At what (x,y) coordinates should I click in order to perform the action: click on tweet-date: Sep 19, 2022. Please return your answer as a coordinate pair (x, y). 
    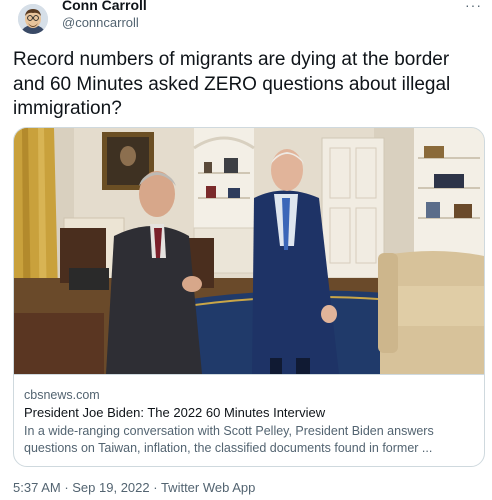
    Looking at the image, I should click on (110, 487).